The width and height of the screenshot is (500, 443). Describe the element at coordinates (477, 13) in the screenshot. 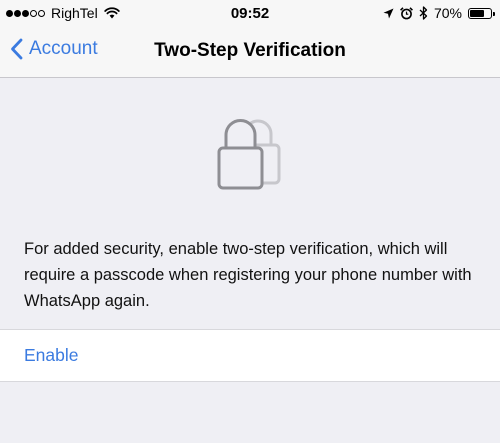

I see `battery-fill` at that location.